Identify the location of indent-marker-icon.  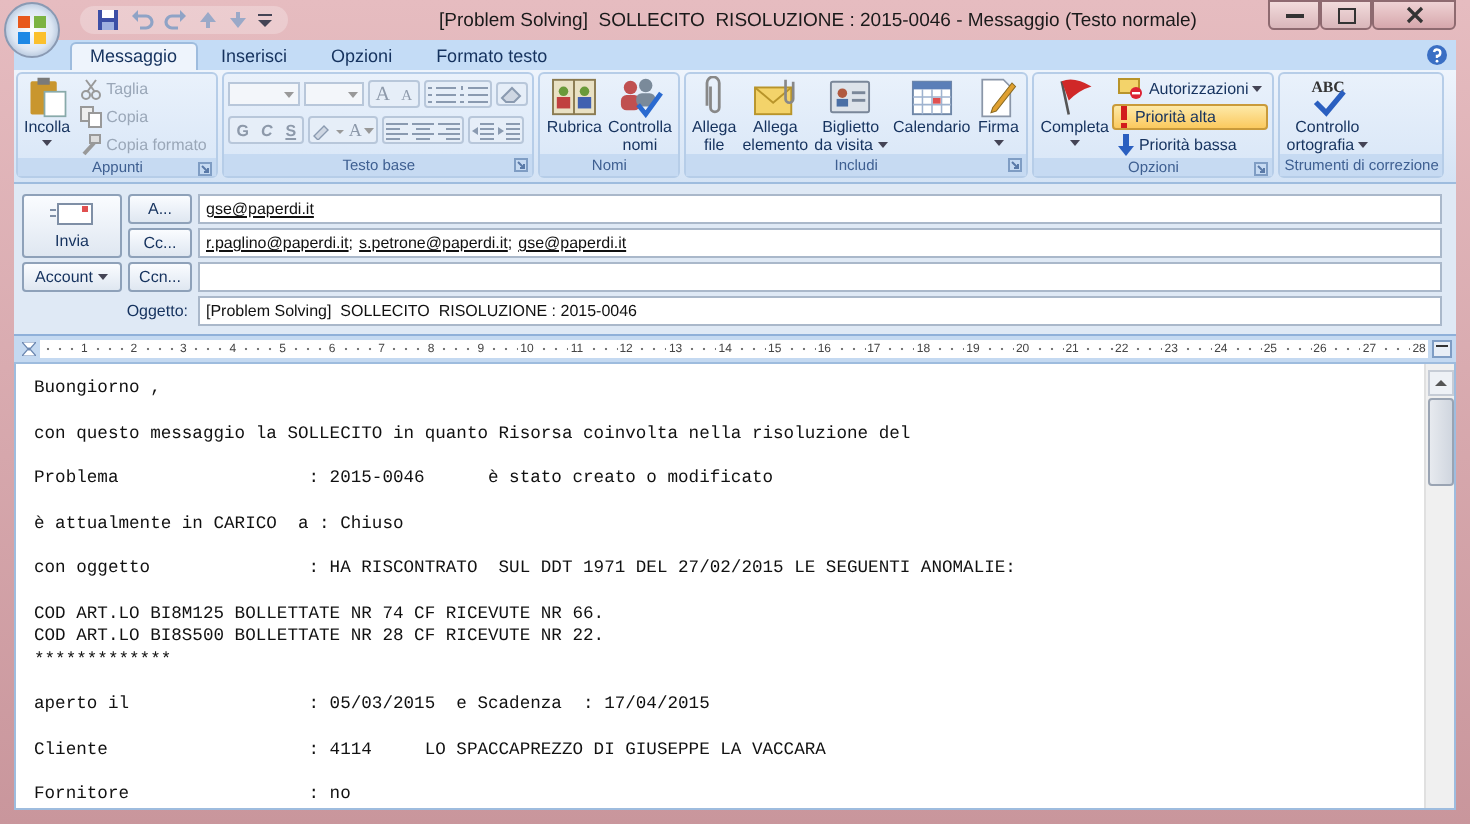
(29, 349).